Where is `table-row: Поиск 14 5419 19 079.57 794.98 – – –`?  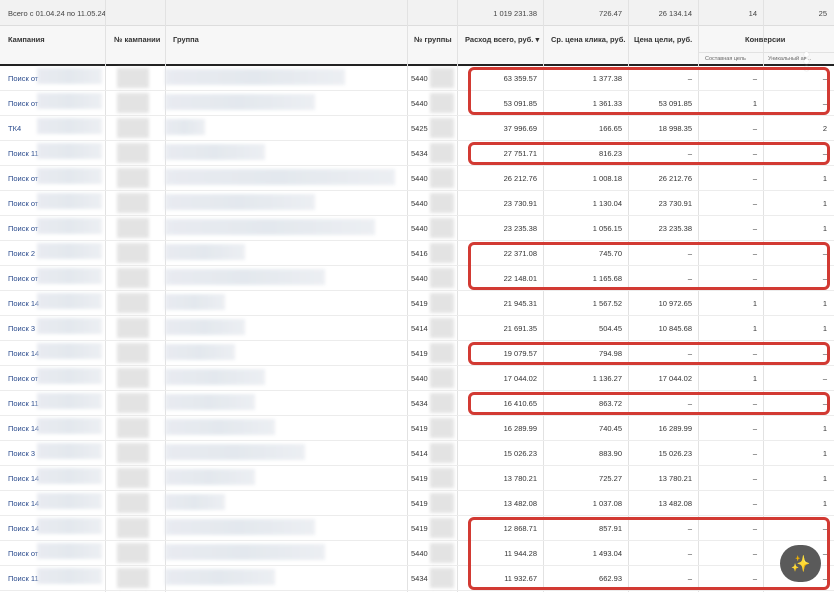
table-row: Поиск 14 5419 19 079.57 794.98 – – – is located at coordinates (417, 353).